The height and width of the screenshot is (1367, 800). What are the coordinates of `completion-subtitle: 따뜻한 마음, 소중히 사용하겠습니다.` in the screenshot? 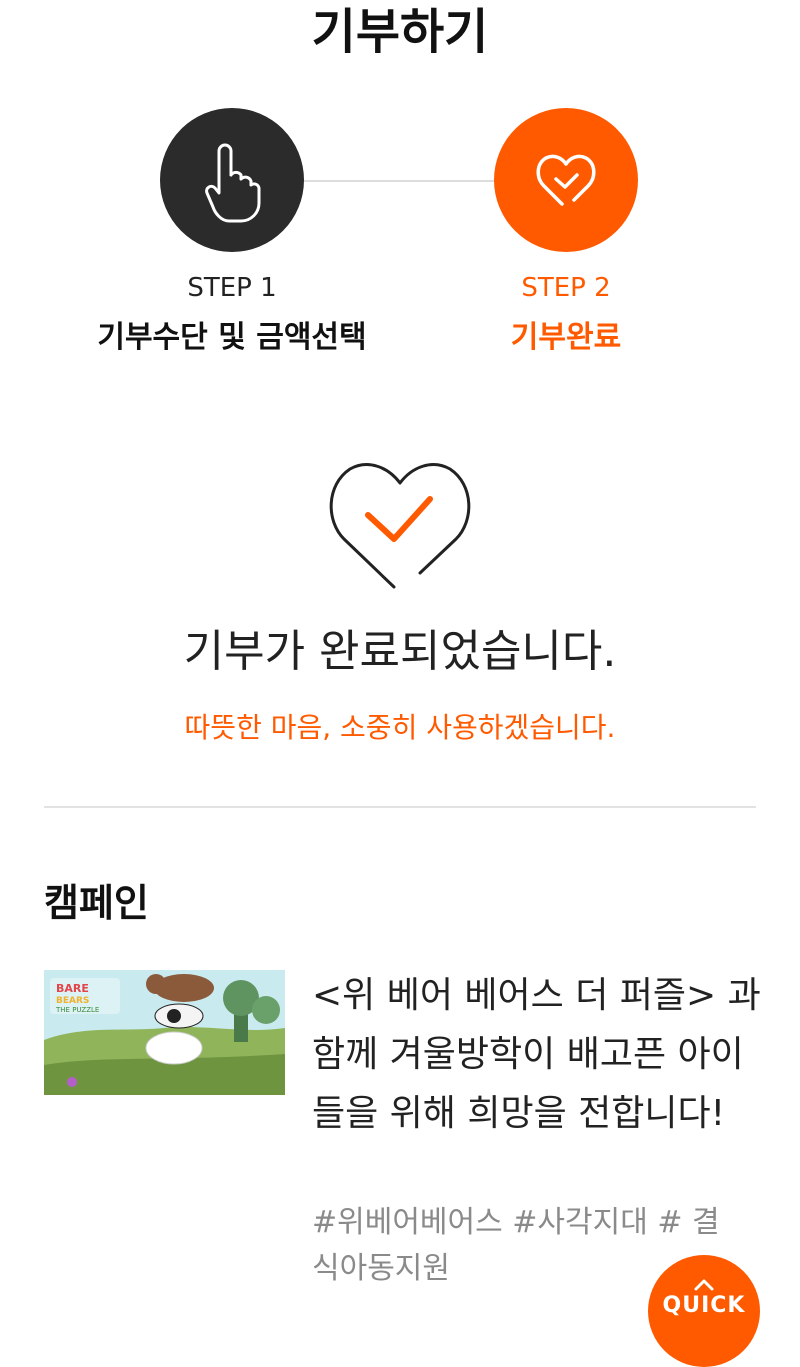 It's located at (400, 727).